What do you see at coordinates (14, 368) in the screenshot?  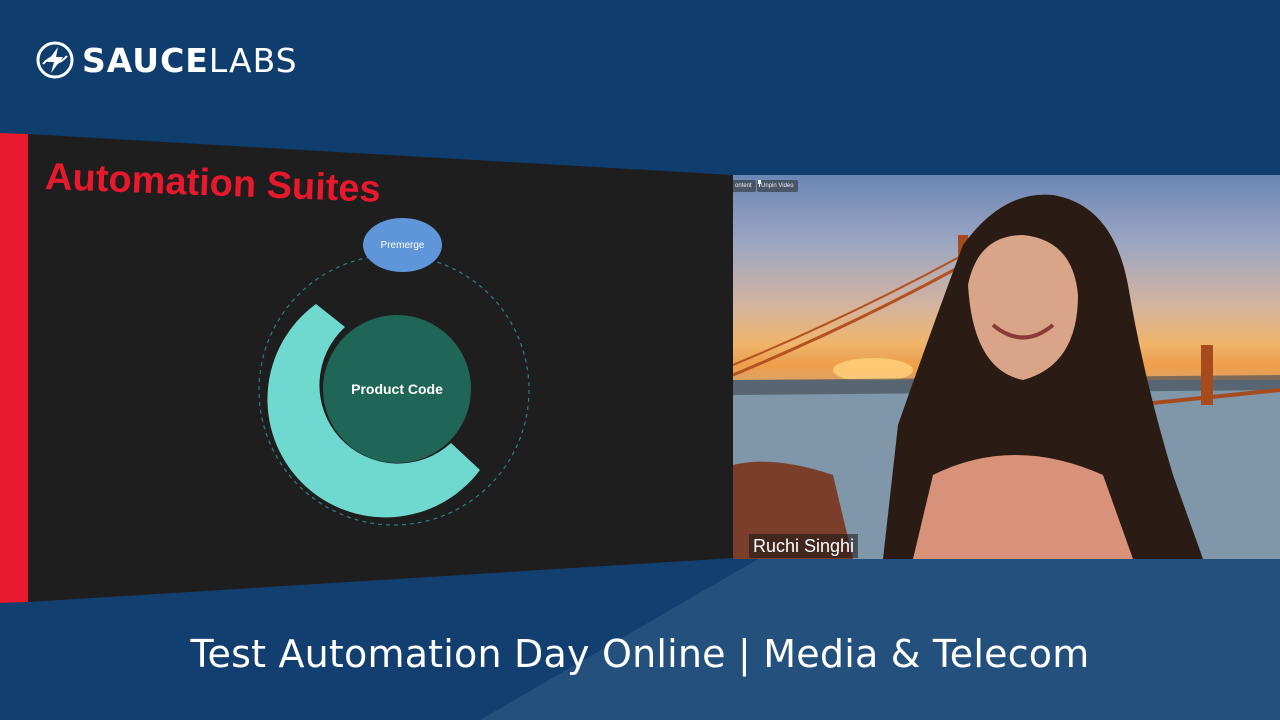 I see `slide-red-edge` at bounding box center [14, 368].